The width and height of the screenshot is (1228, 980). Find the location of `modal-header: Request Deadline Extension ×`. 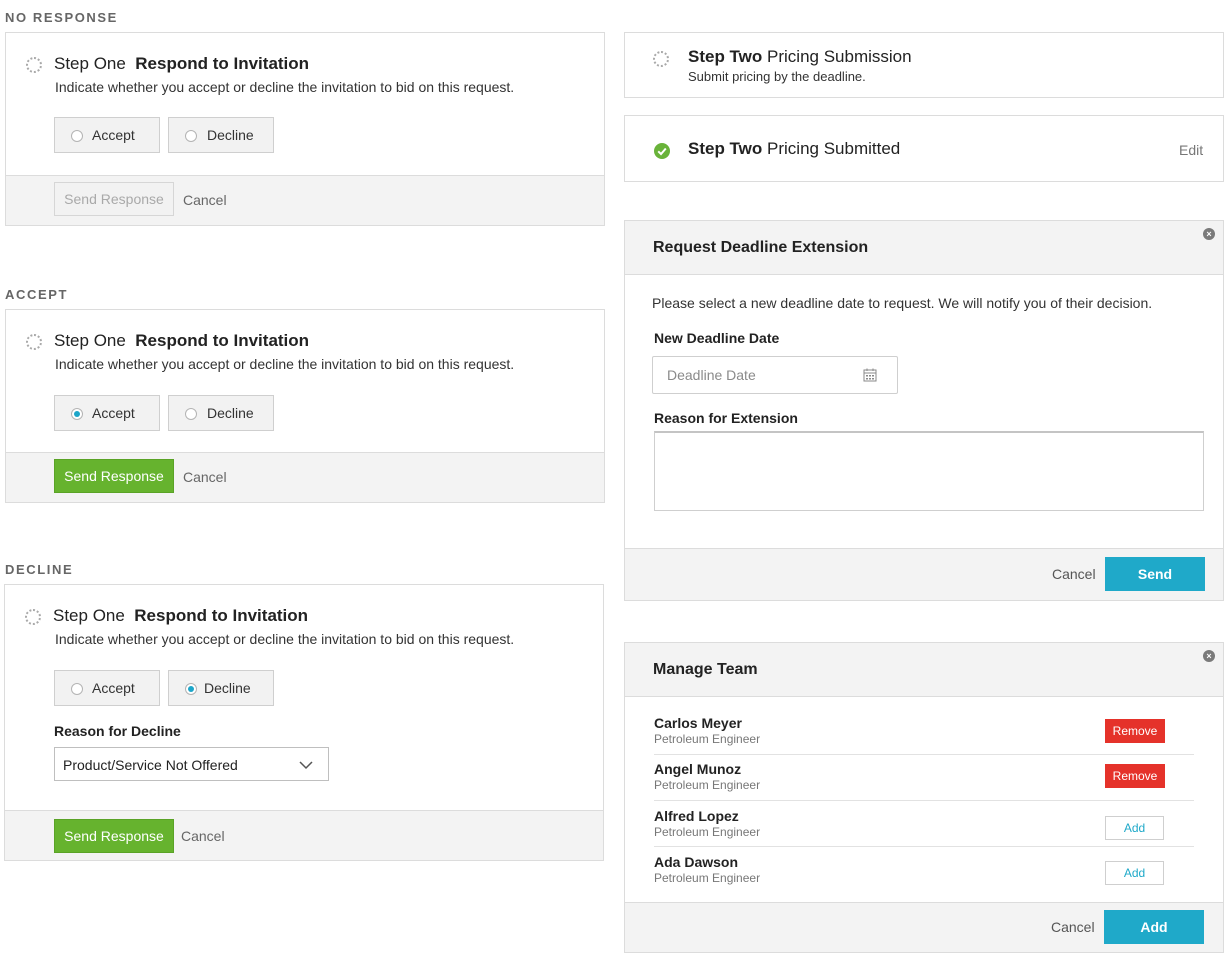

modal-header: Request Deadline Extension × is located at coordinates (924, 248).